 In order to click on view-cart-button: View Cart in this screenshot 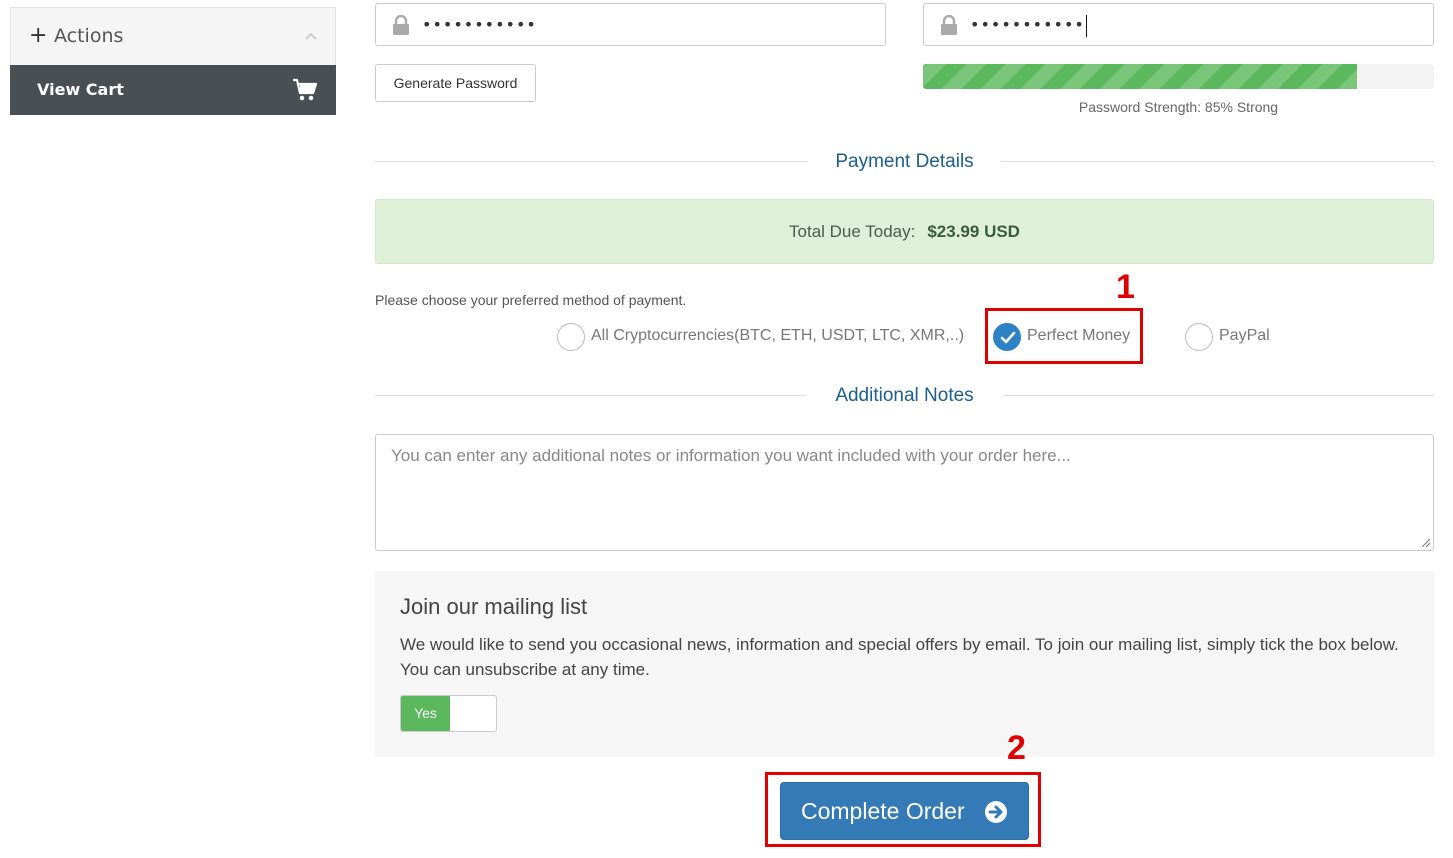, I will do `click(173, 90)`.